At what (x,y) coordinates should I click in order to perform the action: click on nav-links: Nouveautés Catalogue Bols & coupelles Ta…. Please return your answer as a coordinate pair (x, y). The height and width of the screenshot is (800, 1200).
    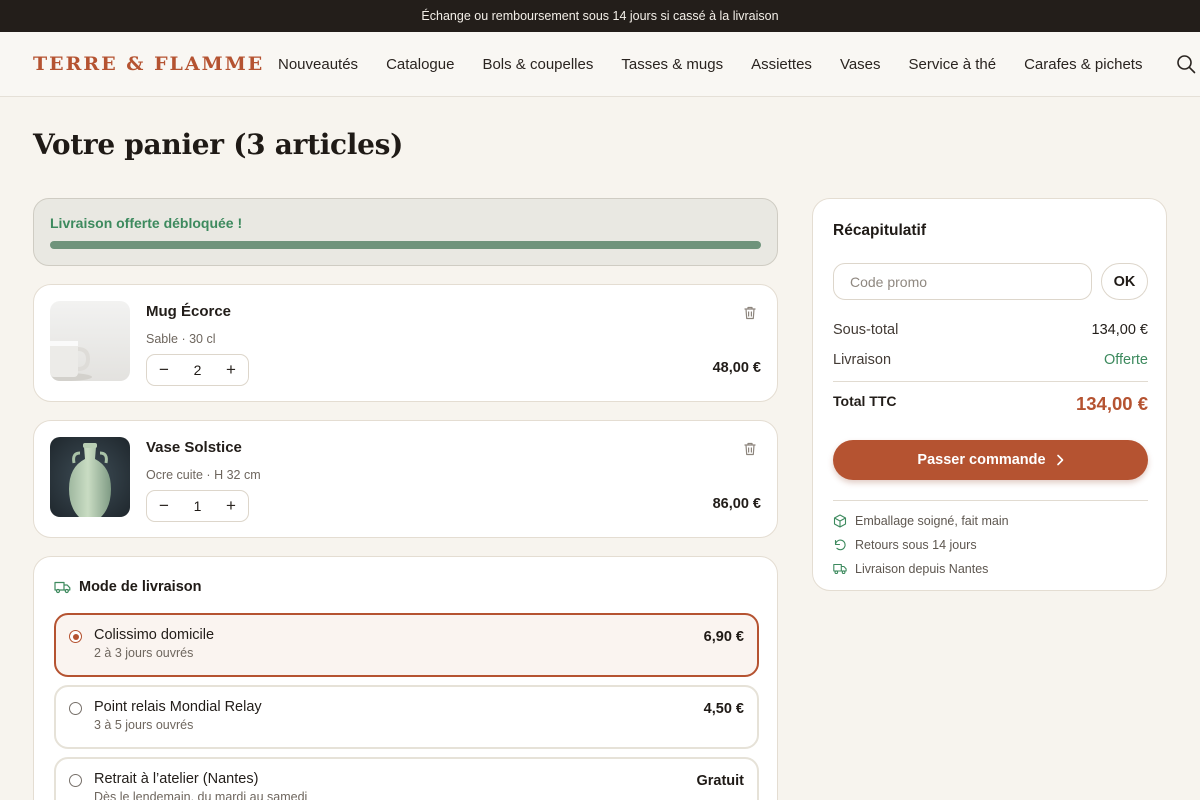
    Looking at the image, I should click on (710, 64).